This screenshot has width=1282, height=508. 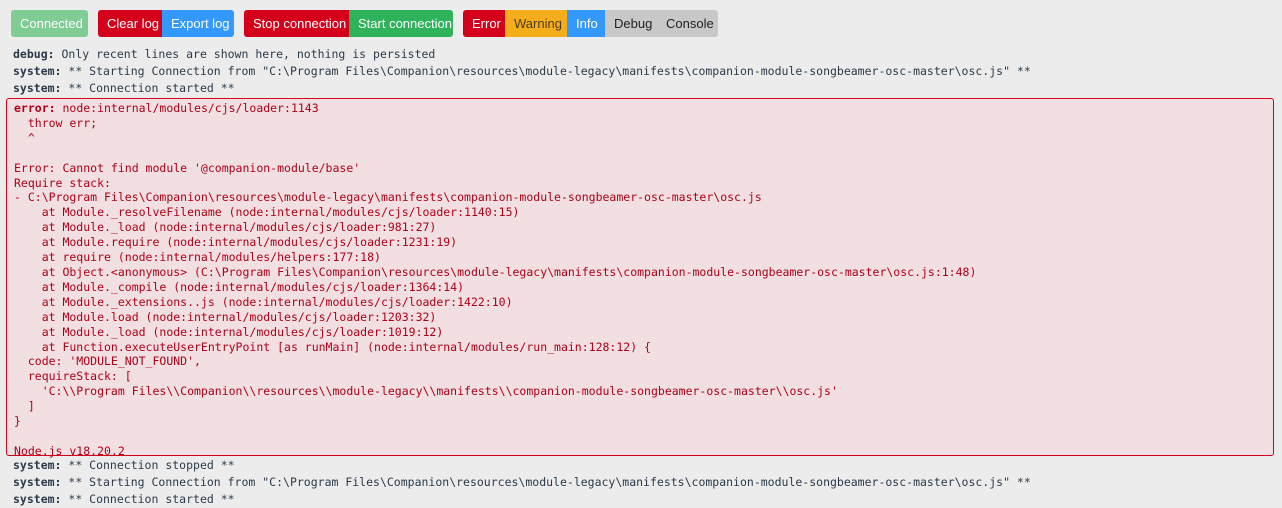 I want to click on filter-debug-toggle: Debug, so click(x=631, y=23).